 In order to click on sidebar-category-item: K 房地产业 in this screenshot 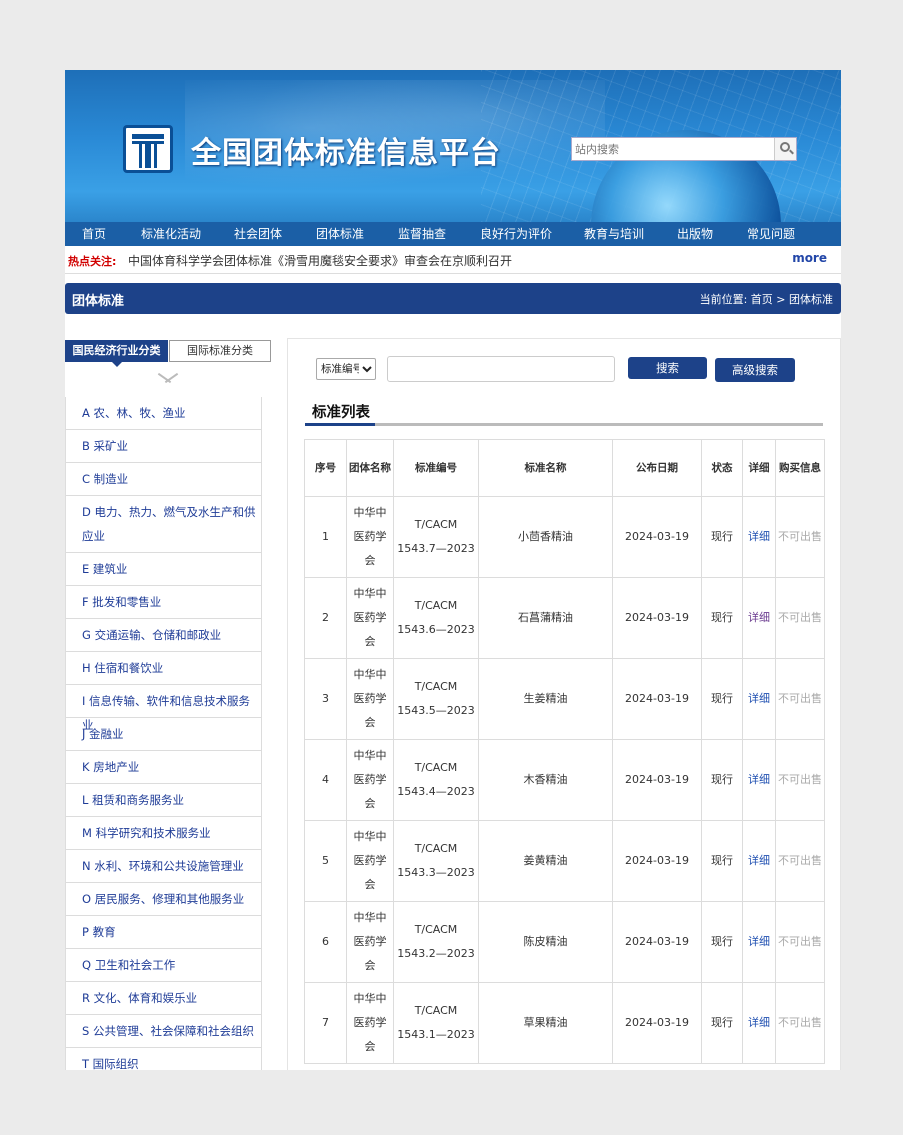, I will do `click(164, 767)`.